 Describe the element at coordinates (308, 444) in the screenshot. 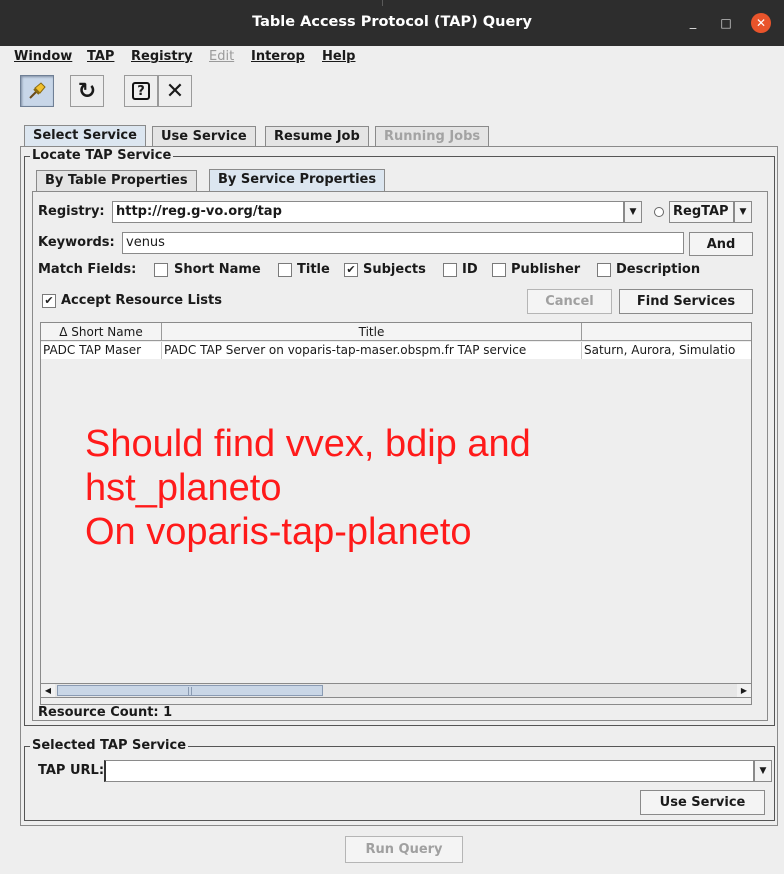

I see `annotation-line-1: Should find vvex, bdip and` at that location.